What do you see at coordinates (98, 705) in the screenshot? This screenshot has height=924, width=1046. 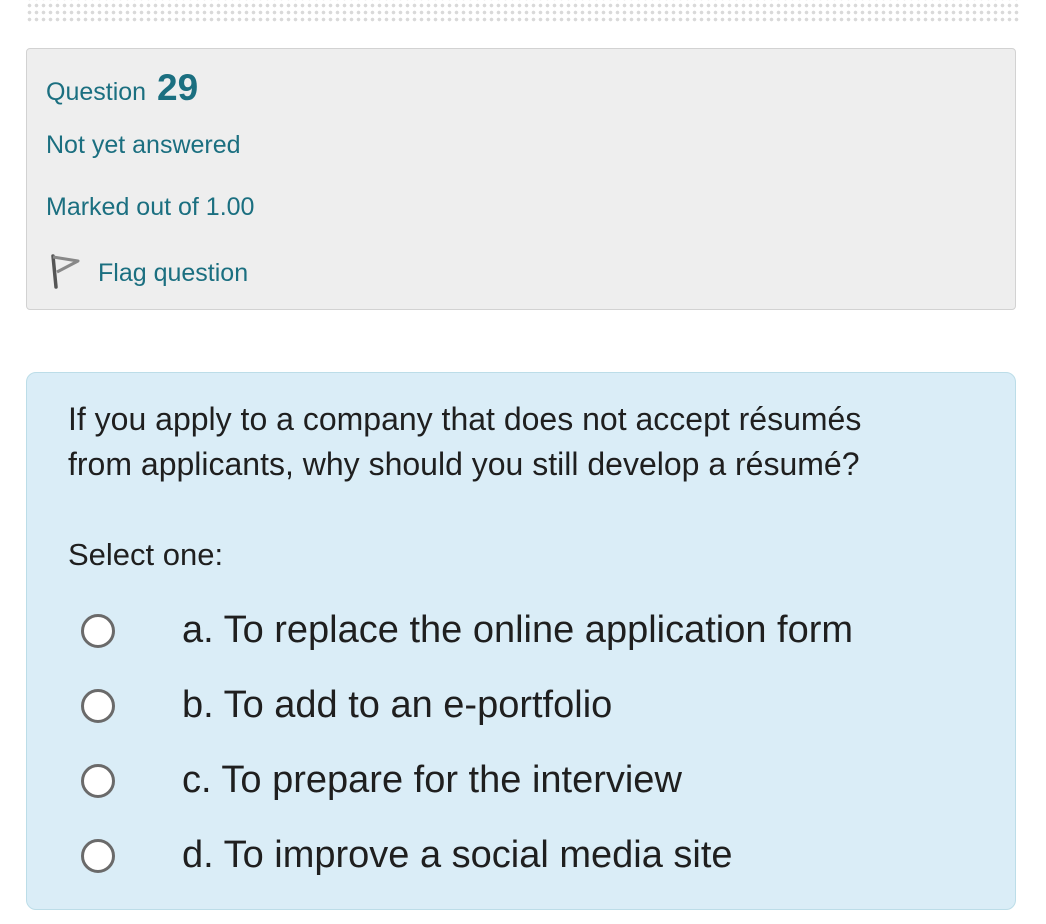 I see `radio-button-b` at bounding box center [98, 705].